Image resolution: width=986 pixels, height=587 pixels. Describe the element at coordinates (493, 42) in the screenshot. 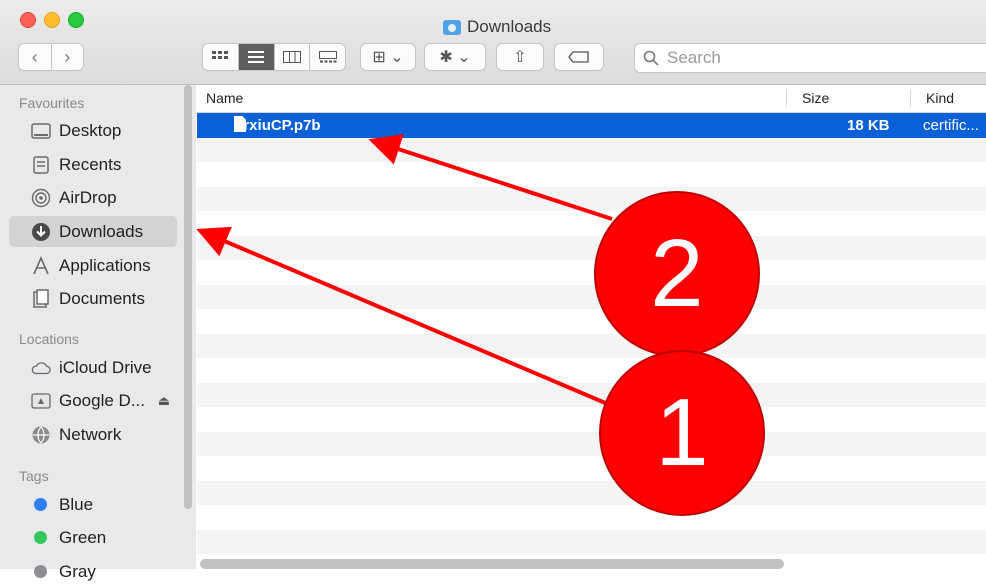

I see `toolbar: Downloads ‹ › ⊞ ⌄ ✱ ⌄ ⇧` at that location.